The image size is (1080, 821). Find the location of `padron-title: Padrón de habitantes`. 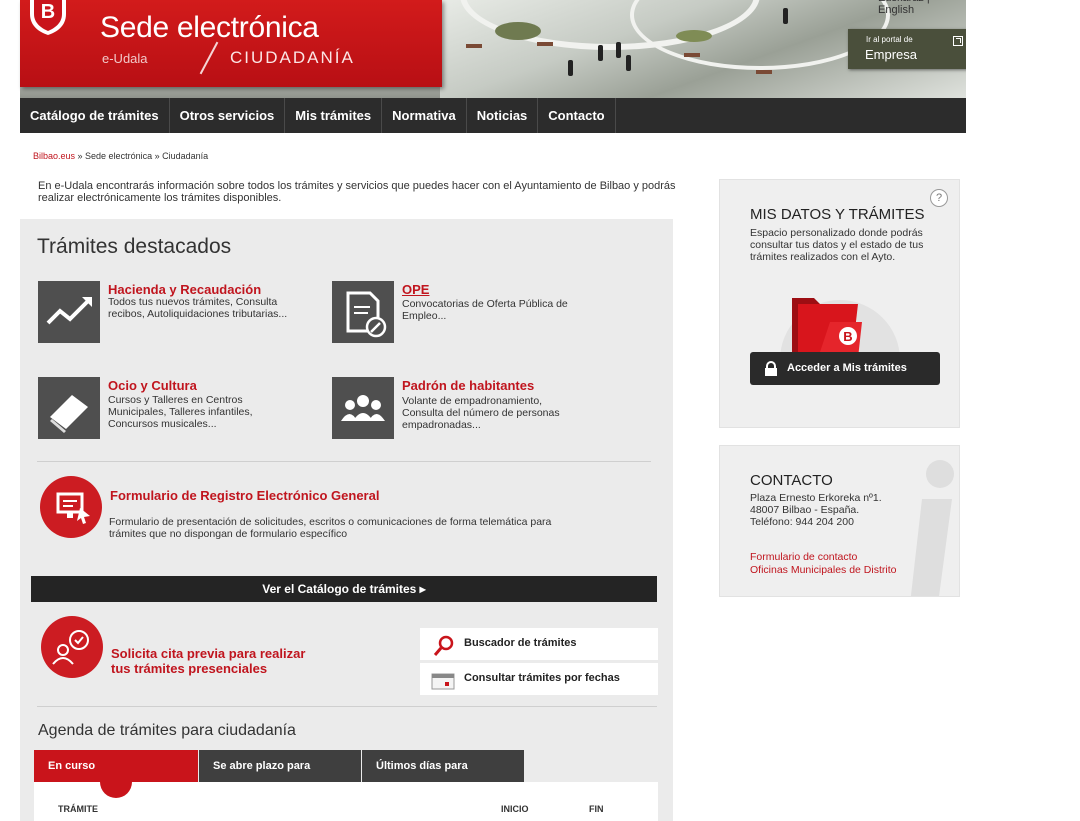

padron-title: Padrón de habitantes is located at coordinates (468, 385).